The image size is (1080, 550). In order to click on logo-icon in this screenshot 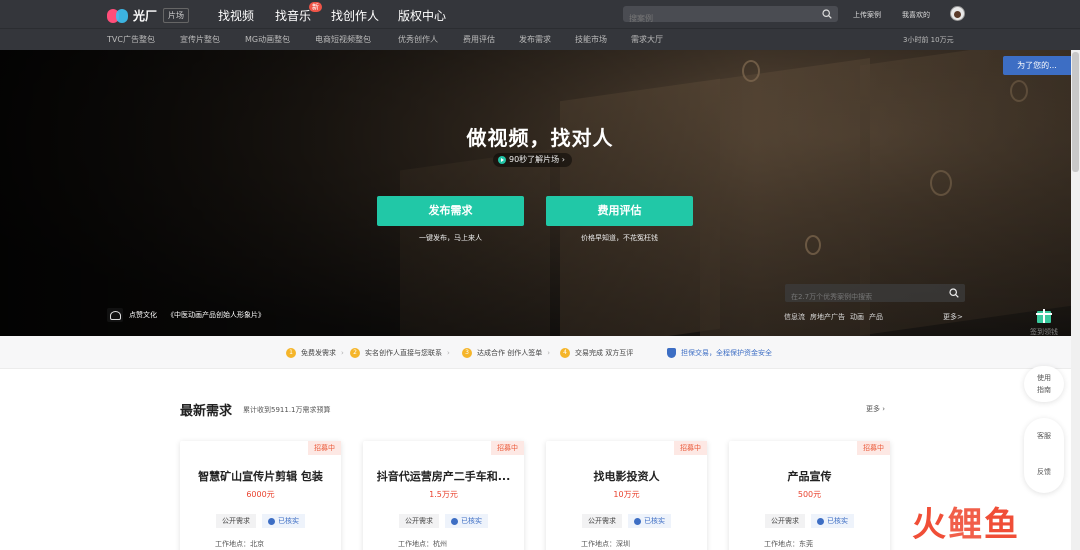, I will do `click(118, 15)`.